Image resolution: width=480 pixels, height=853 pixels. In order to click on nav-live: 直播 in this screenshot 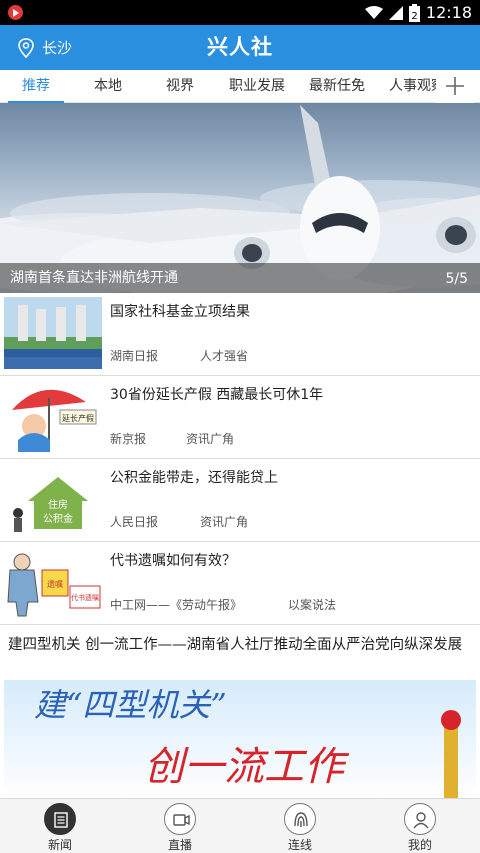, I will do `click(180, 826)`.